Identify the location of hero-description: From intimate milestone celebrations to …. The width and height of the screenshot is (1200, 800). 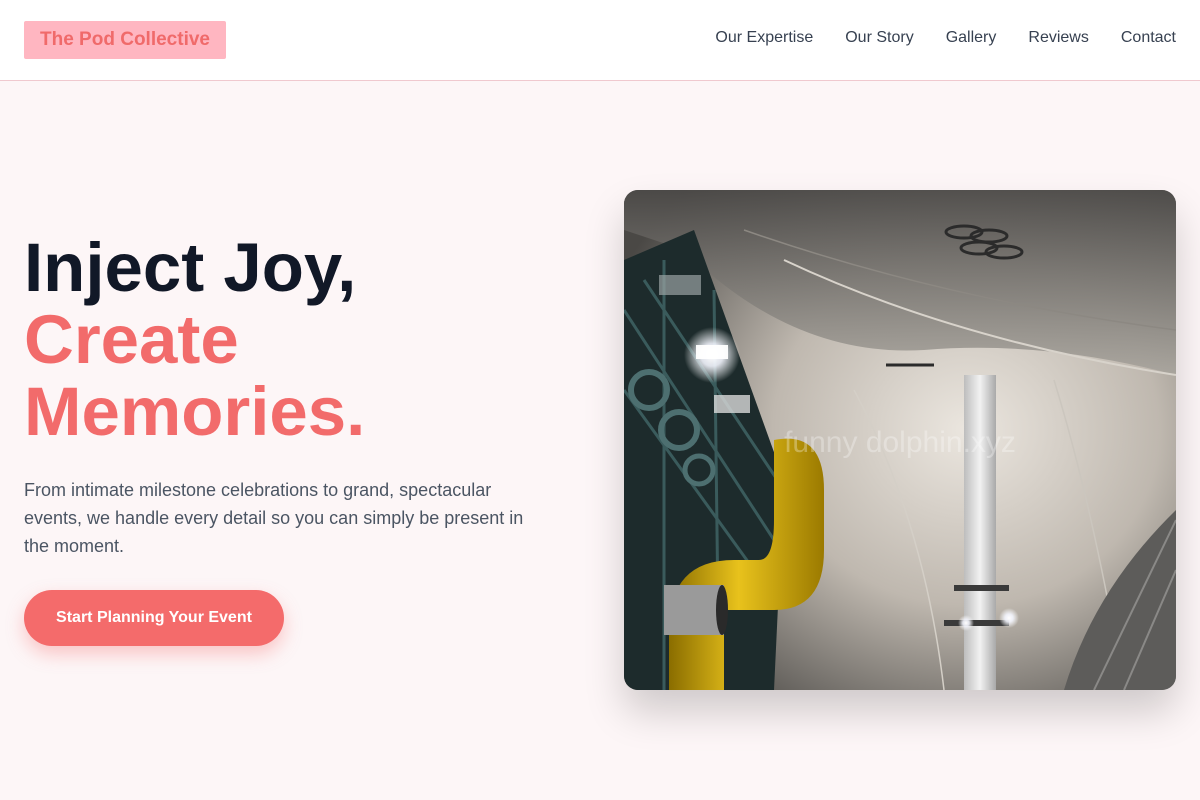
(274, 518).